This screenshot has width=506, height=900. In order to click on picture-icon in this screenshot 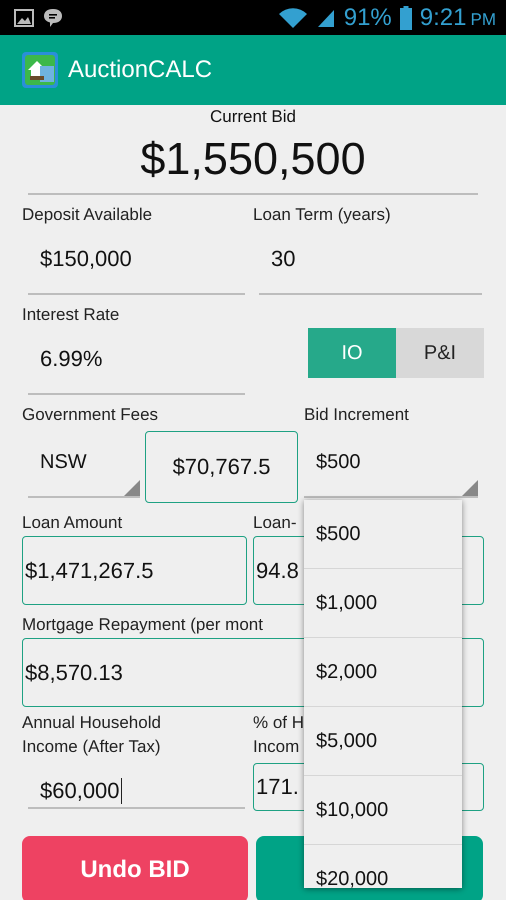, I will do `click(24, 18)`.